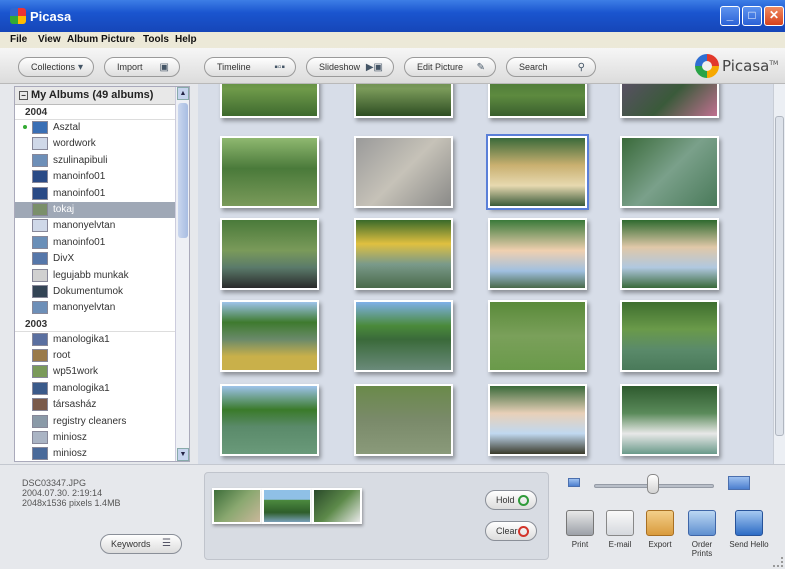 The width and height of the screenshot is (785, 569). I want to click on album-item: Asztal, so click(102, 128).